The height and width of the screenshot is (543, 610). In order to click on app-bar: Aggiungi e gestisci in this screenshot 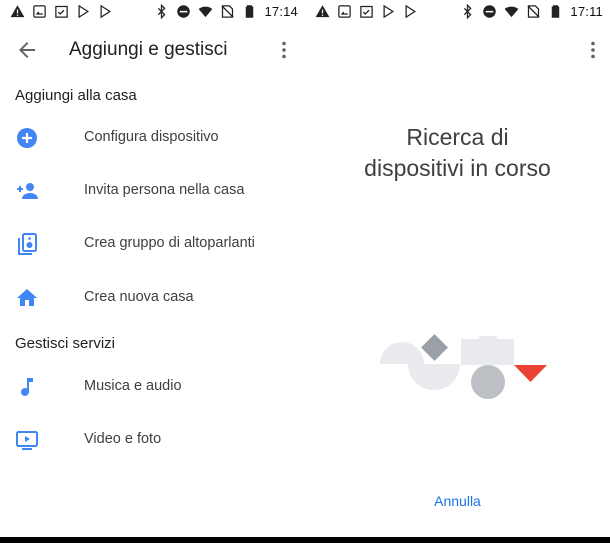, I will do `click(152, 50)`.